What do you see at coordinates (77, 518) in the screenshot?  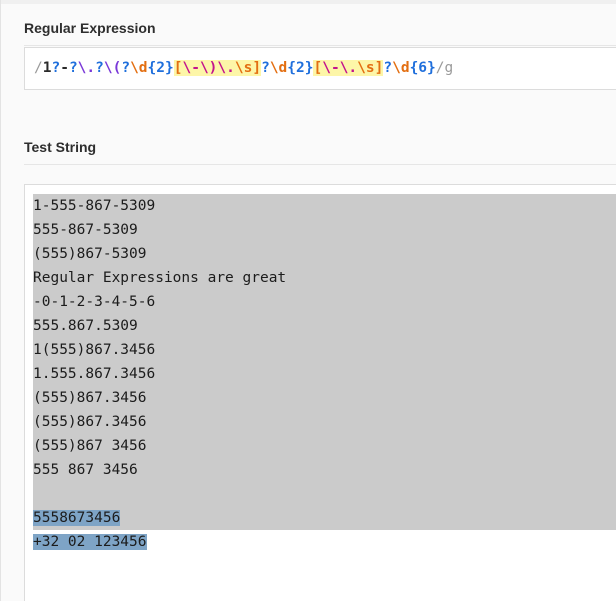 I see `match-highlight-blue: 5558673456` at bounding box center [77, 518].